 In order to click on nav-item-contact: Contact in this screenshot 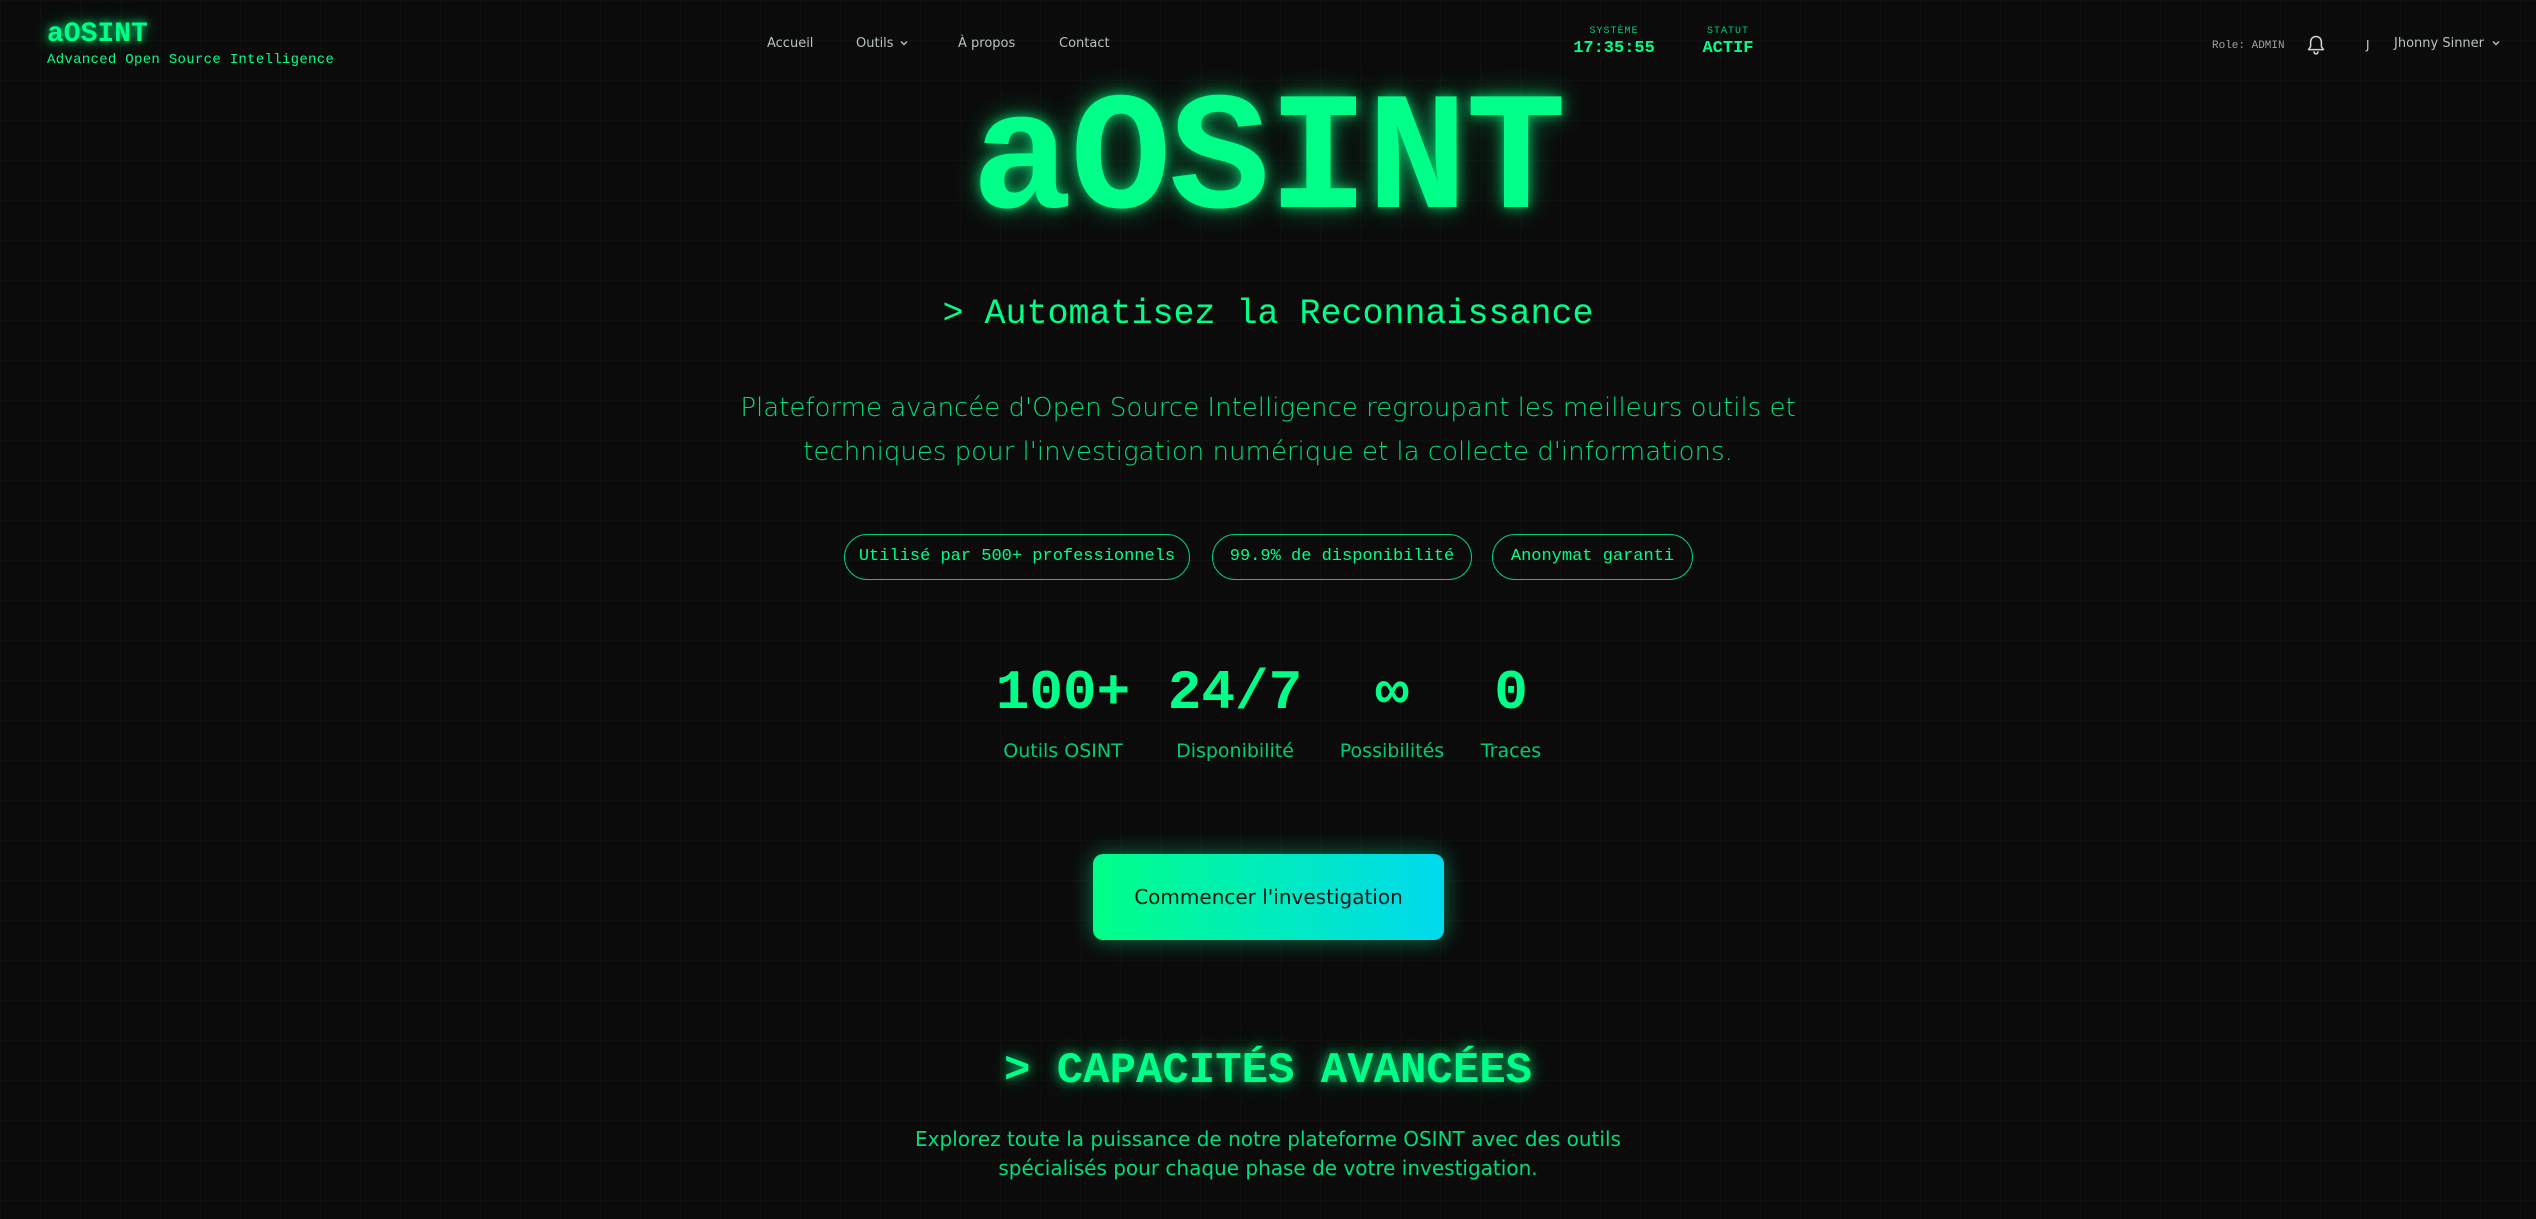, I will do `click(1084, 43)`.